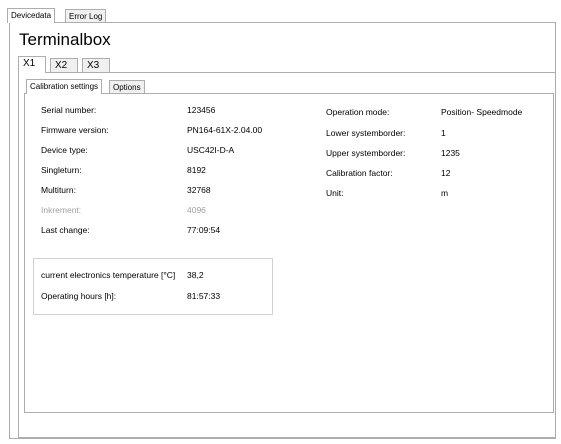 This screenshot has height=444, width=561. Describe the element at coordinates (96, 65) in the screenshot. I see `tab-x3: X3` at that location.